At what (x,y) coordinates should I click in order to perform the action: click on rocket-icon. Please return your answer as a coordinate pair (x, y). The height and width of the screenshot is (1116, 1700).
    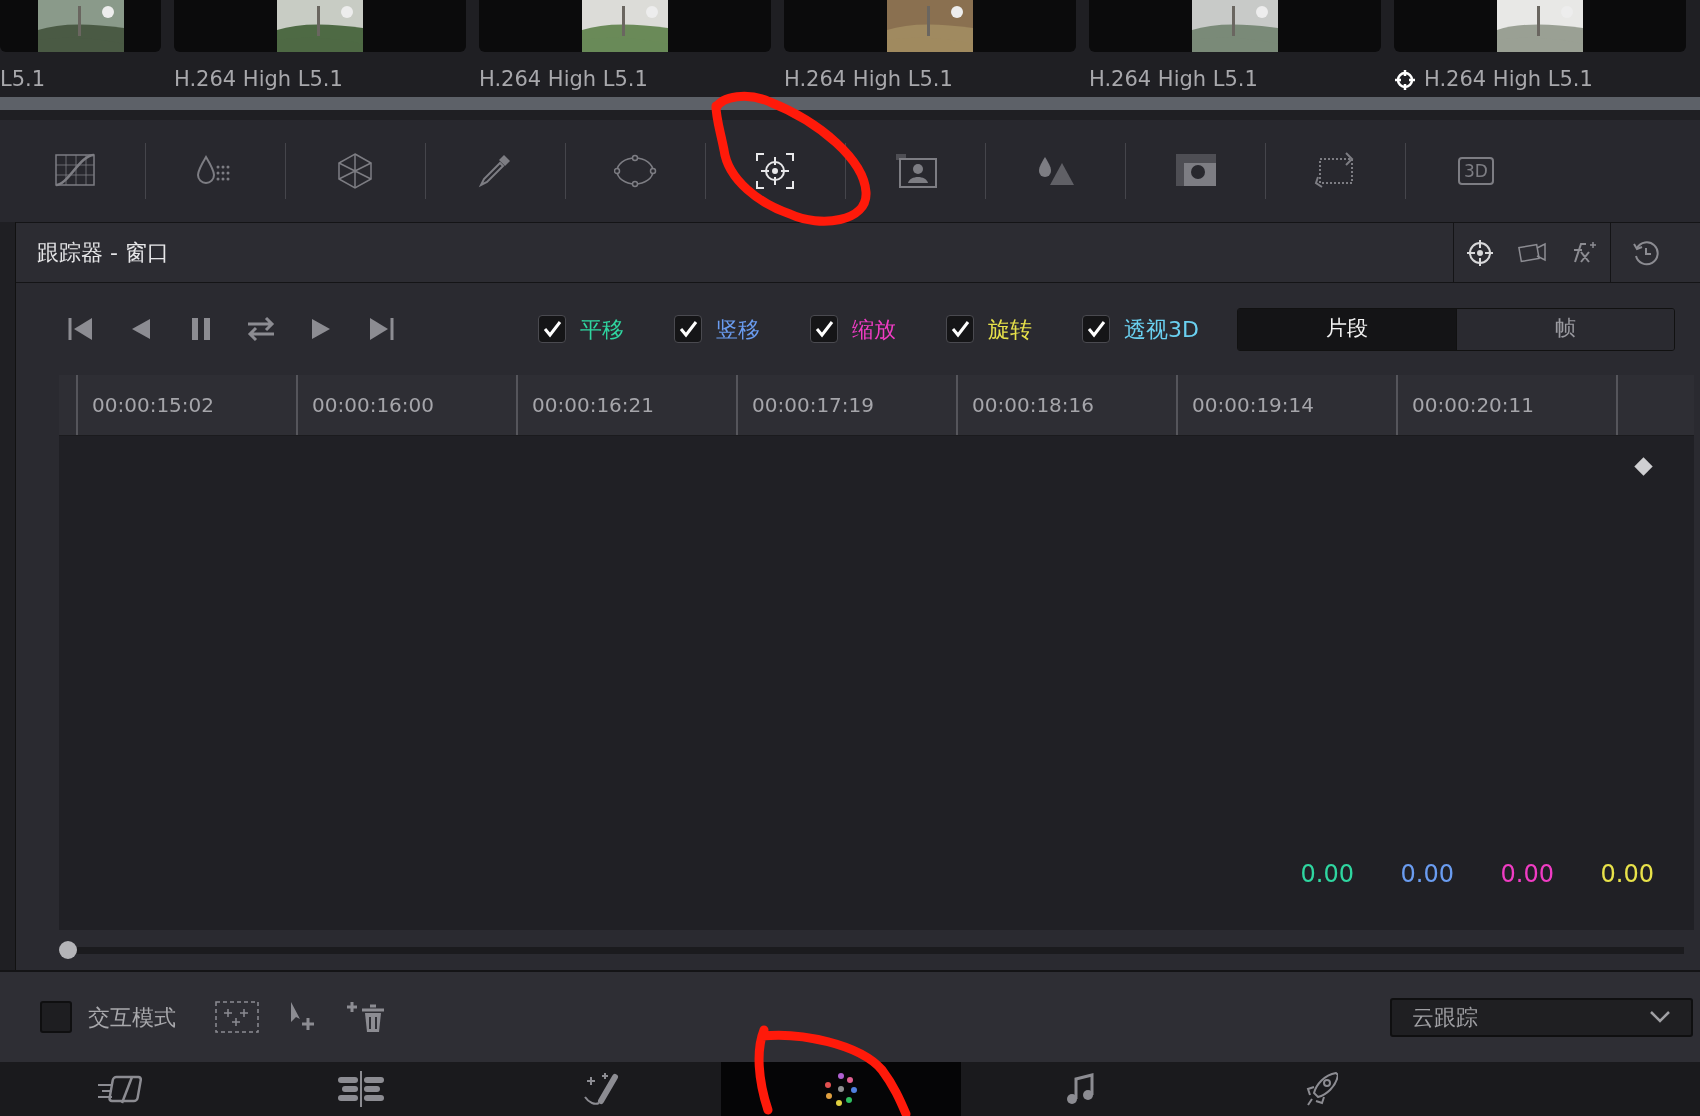
    Looking at the image, I should click on (1321, 1089).